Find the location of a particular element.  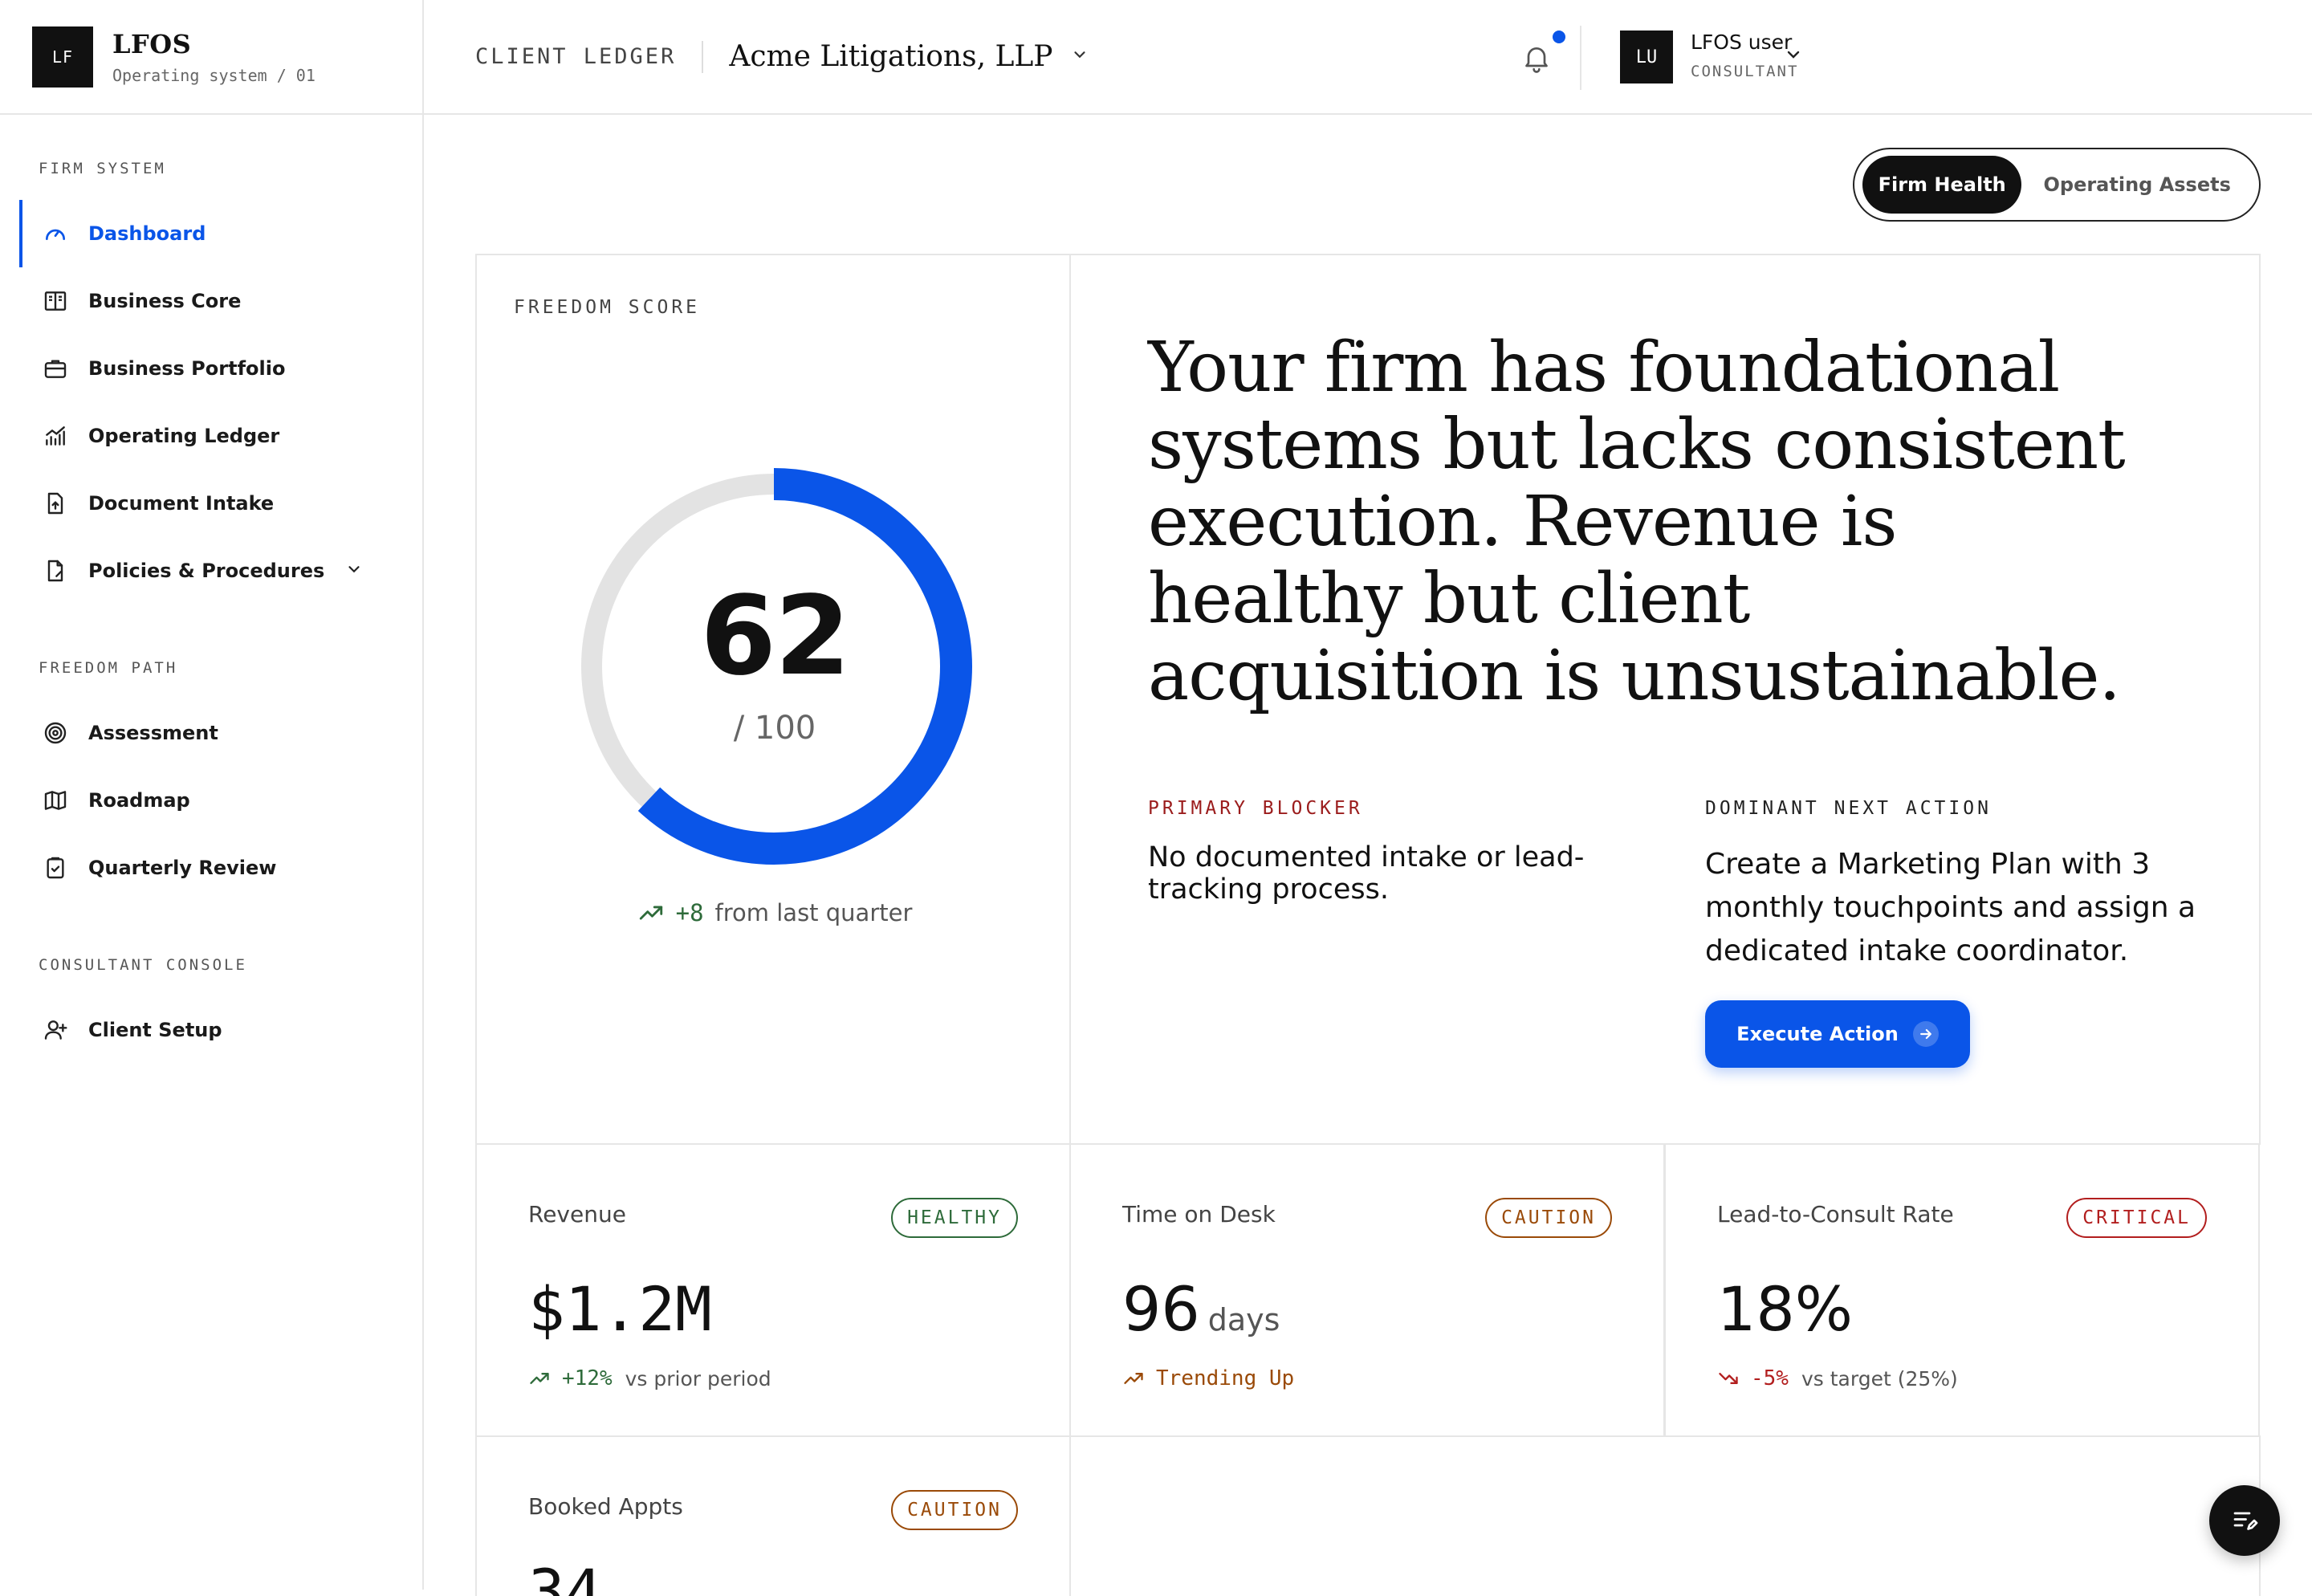

metric-trend-note: vs target (25%) is located at coordinates (1879, 1378).